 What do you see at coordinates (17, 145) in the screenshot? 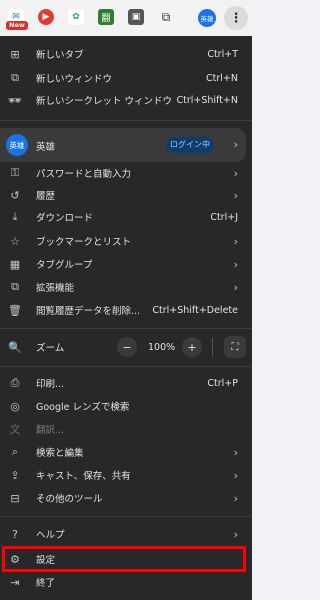
I see `profile-avatar: 英雄` at bounding box center [17, 145].